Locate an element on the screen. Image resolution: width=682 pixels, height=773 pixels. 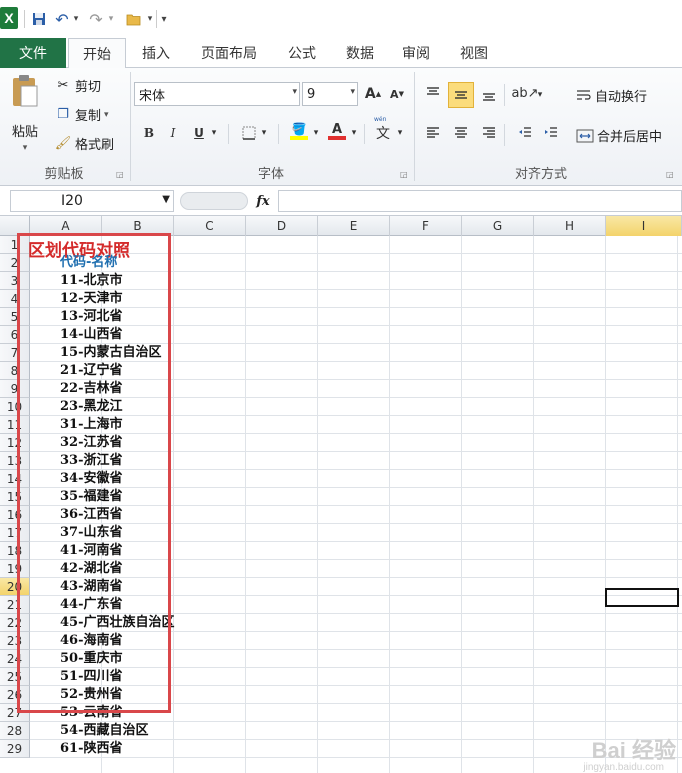
cut-button: ✂ 剪切 is located at coordinates (77, 85).